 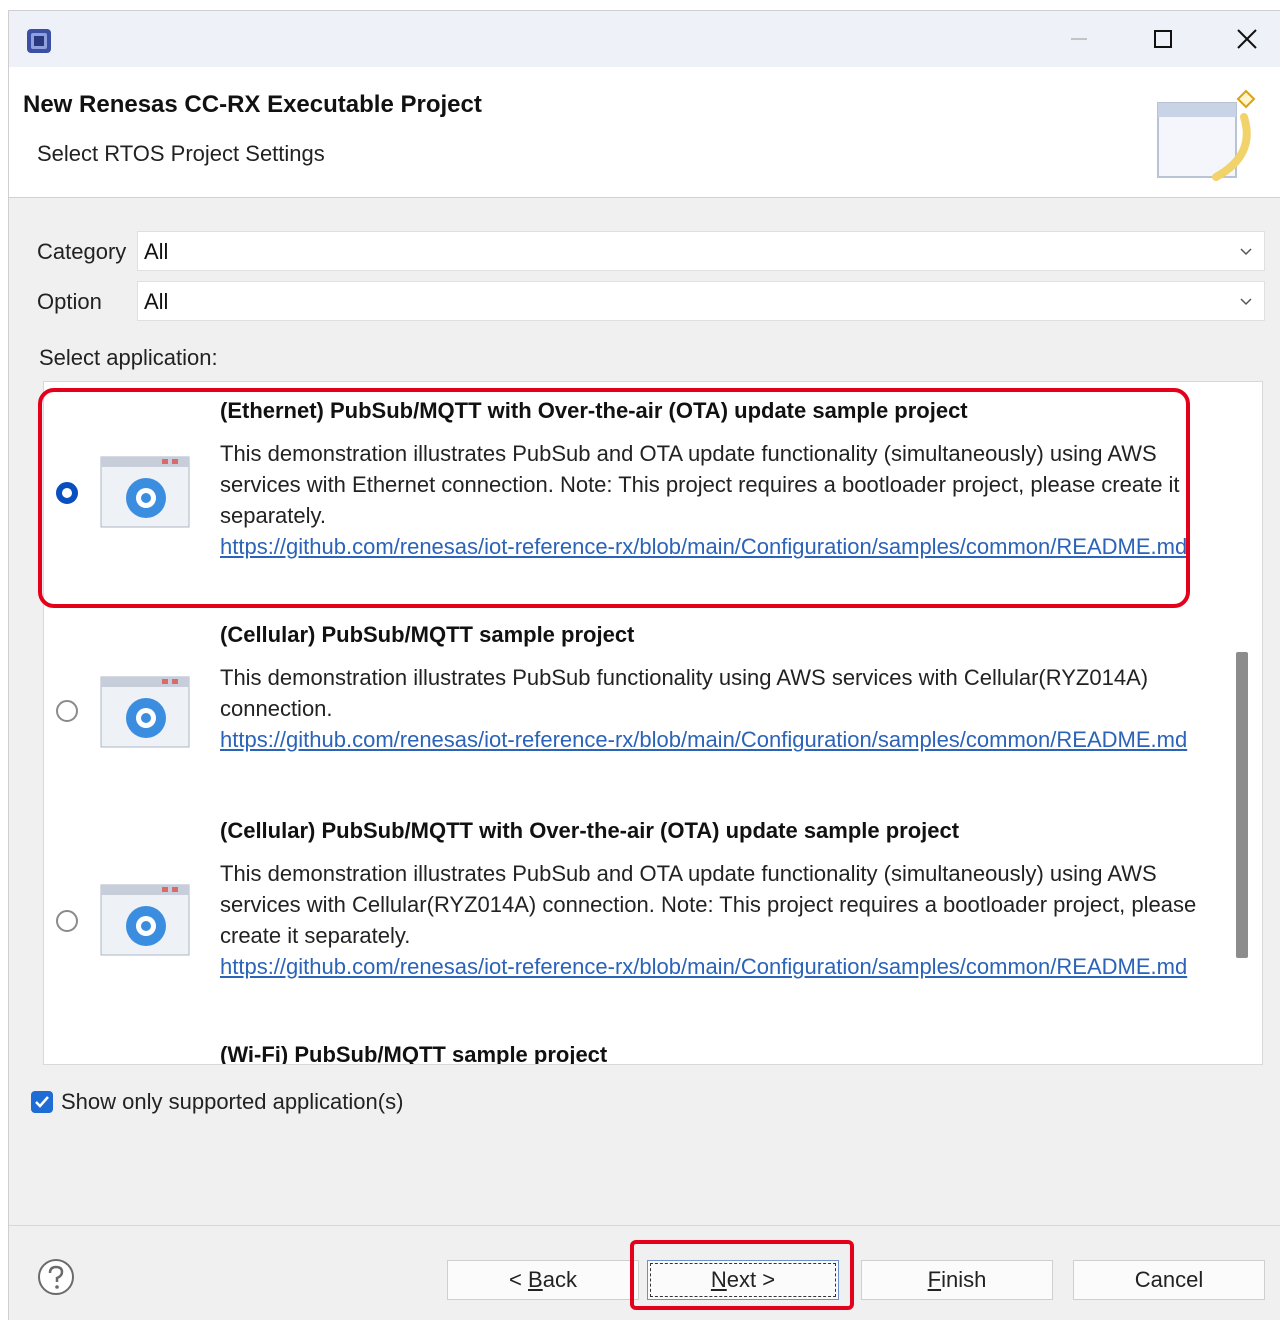 I want to click on checkmark-icon, so click(x=42, y=1102).